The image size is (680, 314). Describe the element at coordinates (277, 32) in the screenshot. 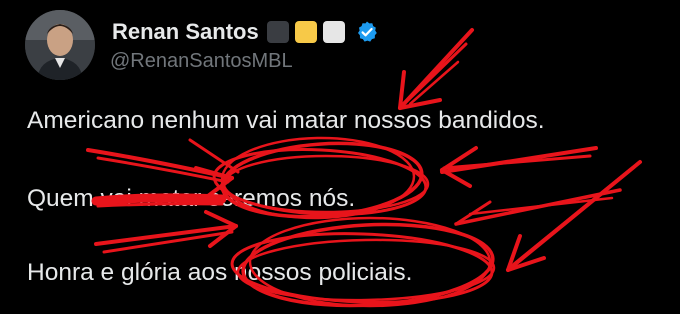

I see `flag-dark-square-icon` at that location.